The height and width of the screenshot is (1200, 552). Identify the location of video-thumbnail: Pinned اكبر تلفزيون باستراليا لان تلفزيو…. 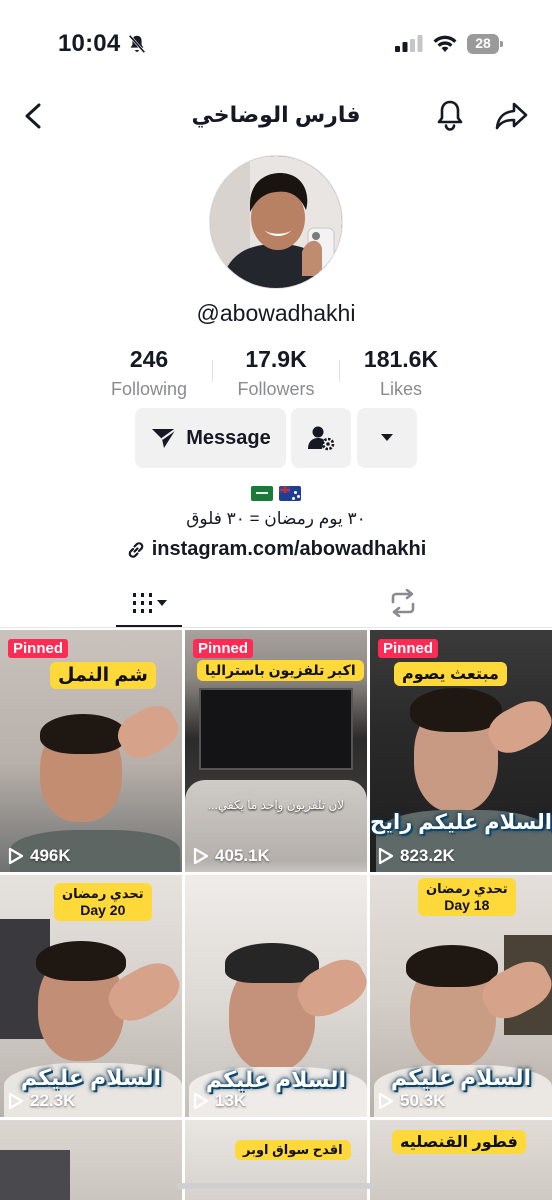
(276, 751).